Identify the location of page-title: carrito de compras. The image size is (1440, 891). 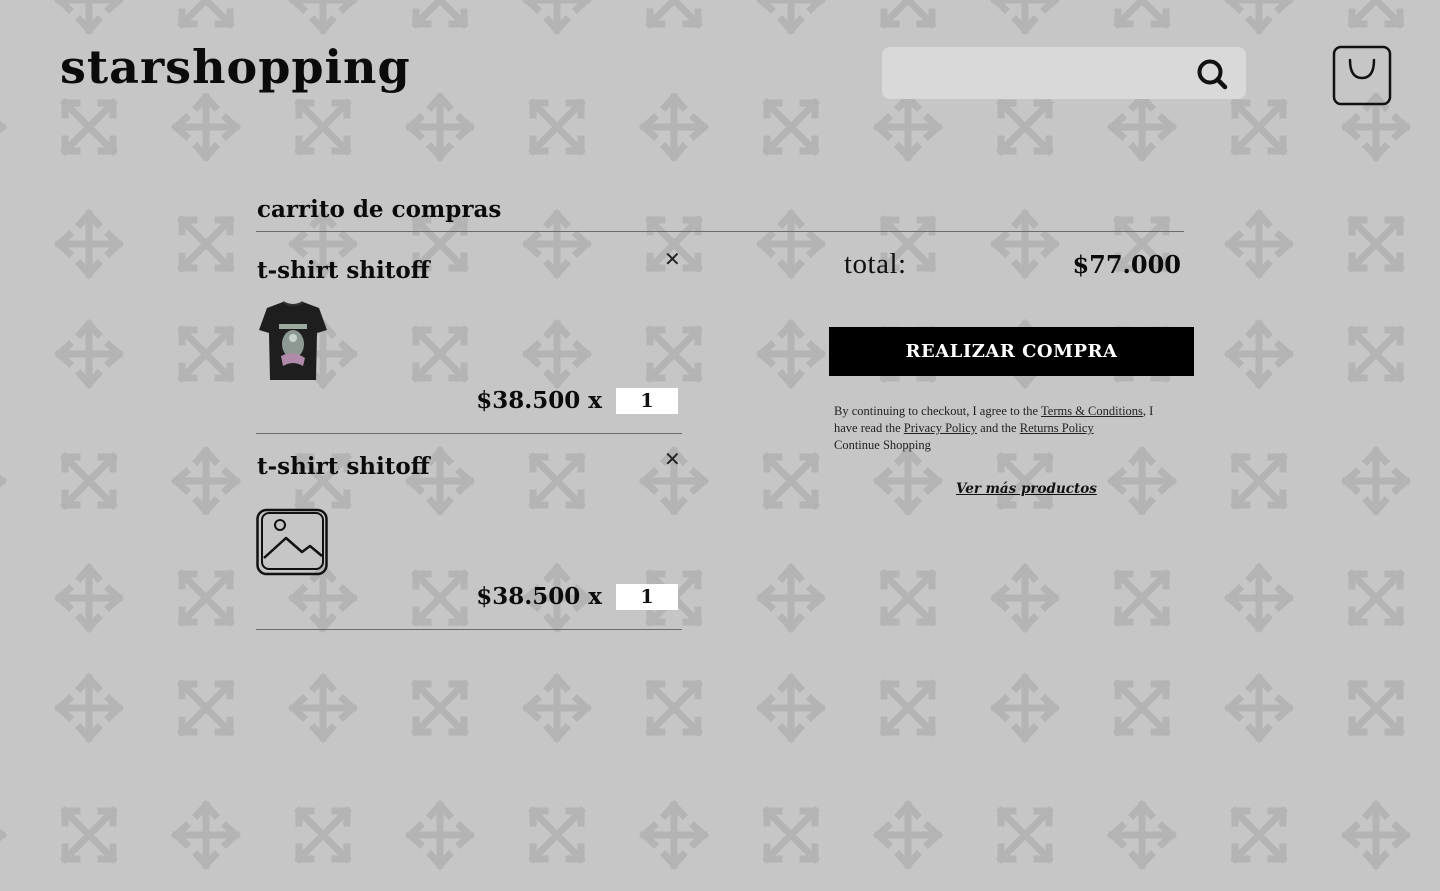
(379, 209).